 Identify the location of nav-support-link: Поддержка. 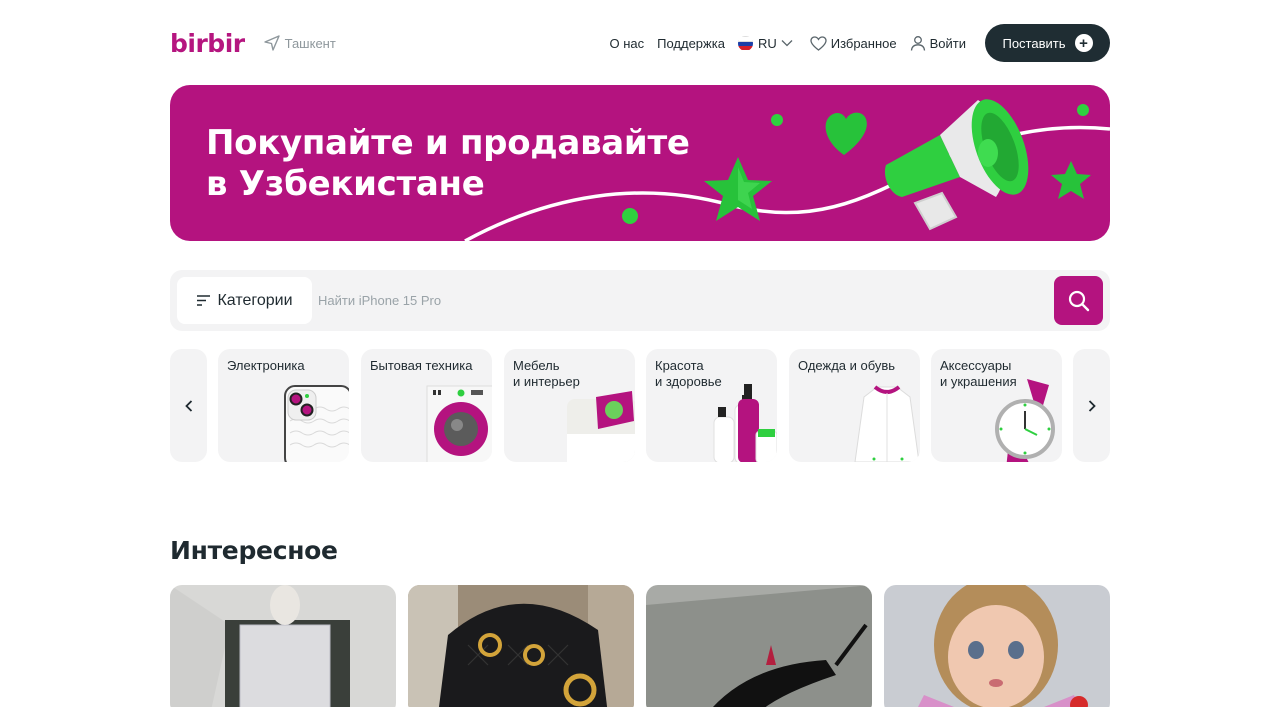
(691, 43).